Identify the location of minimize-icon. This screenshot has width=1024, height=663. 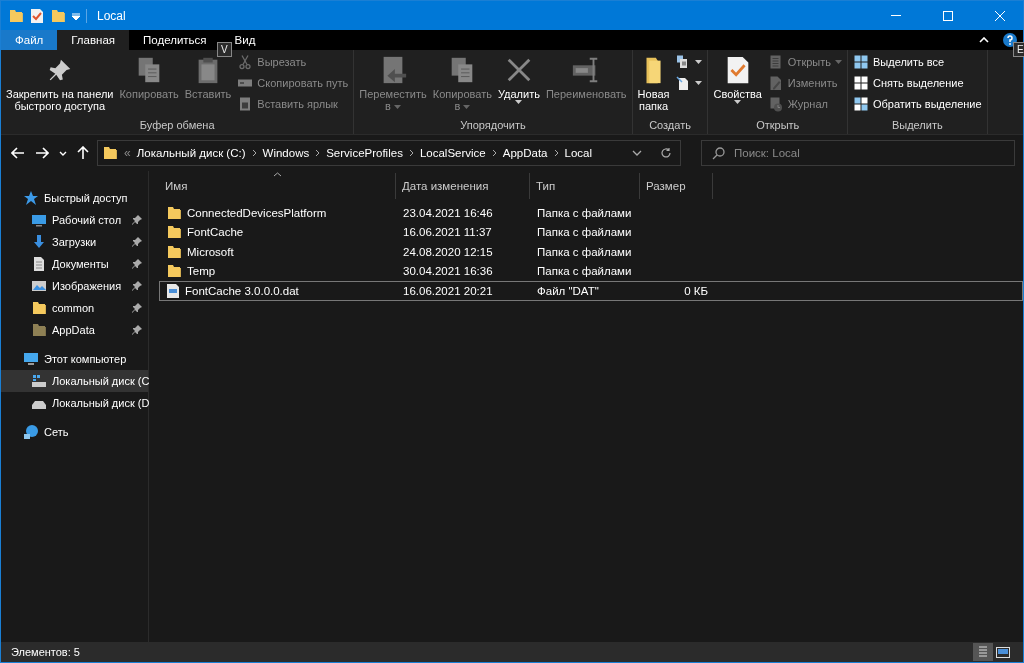
(896, 15).